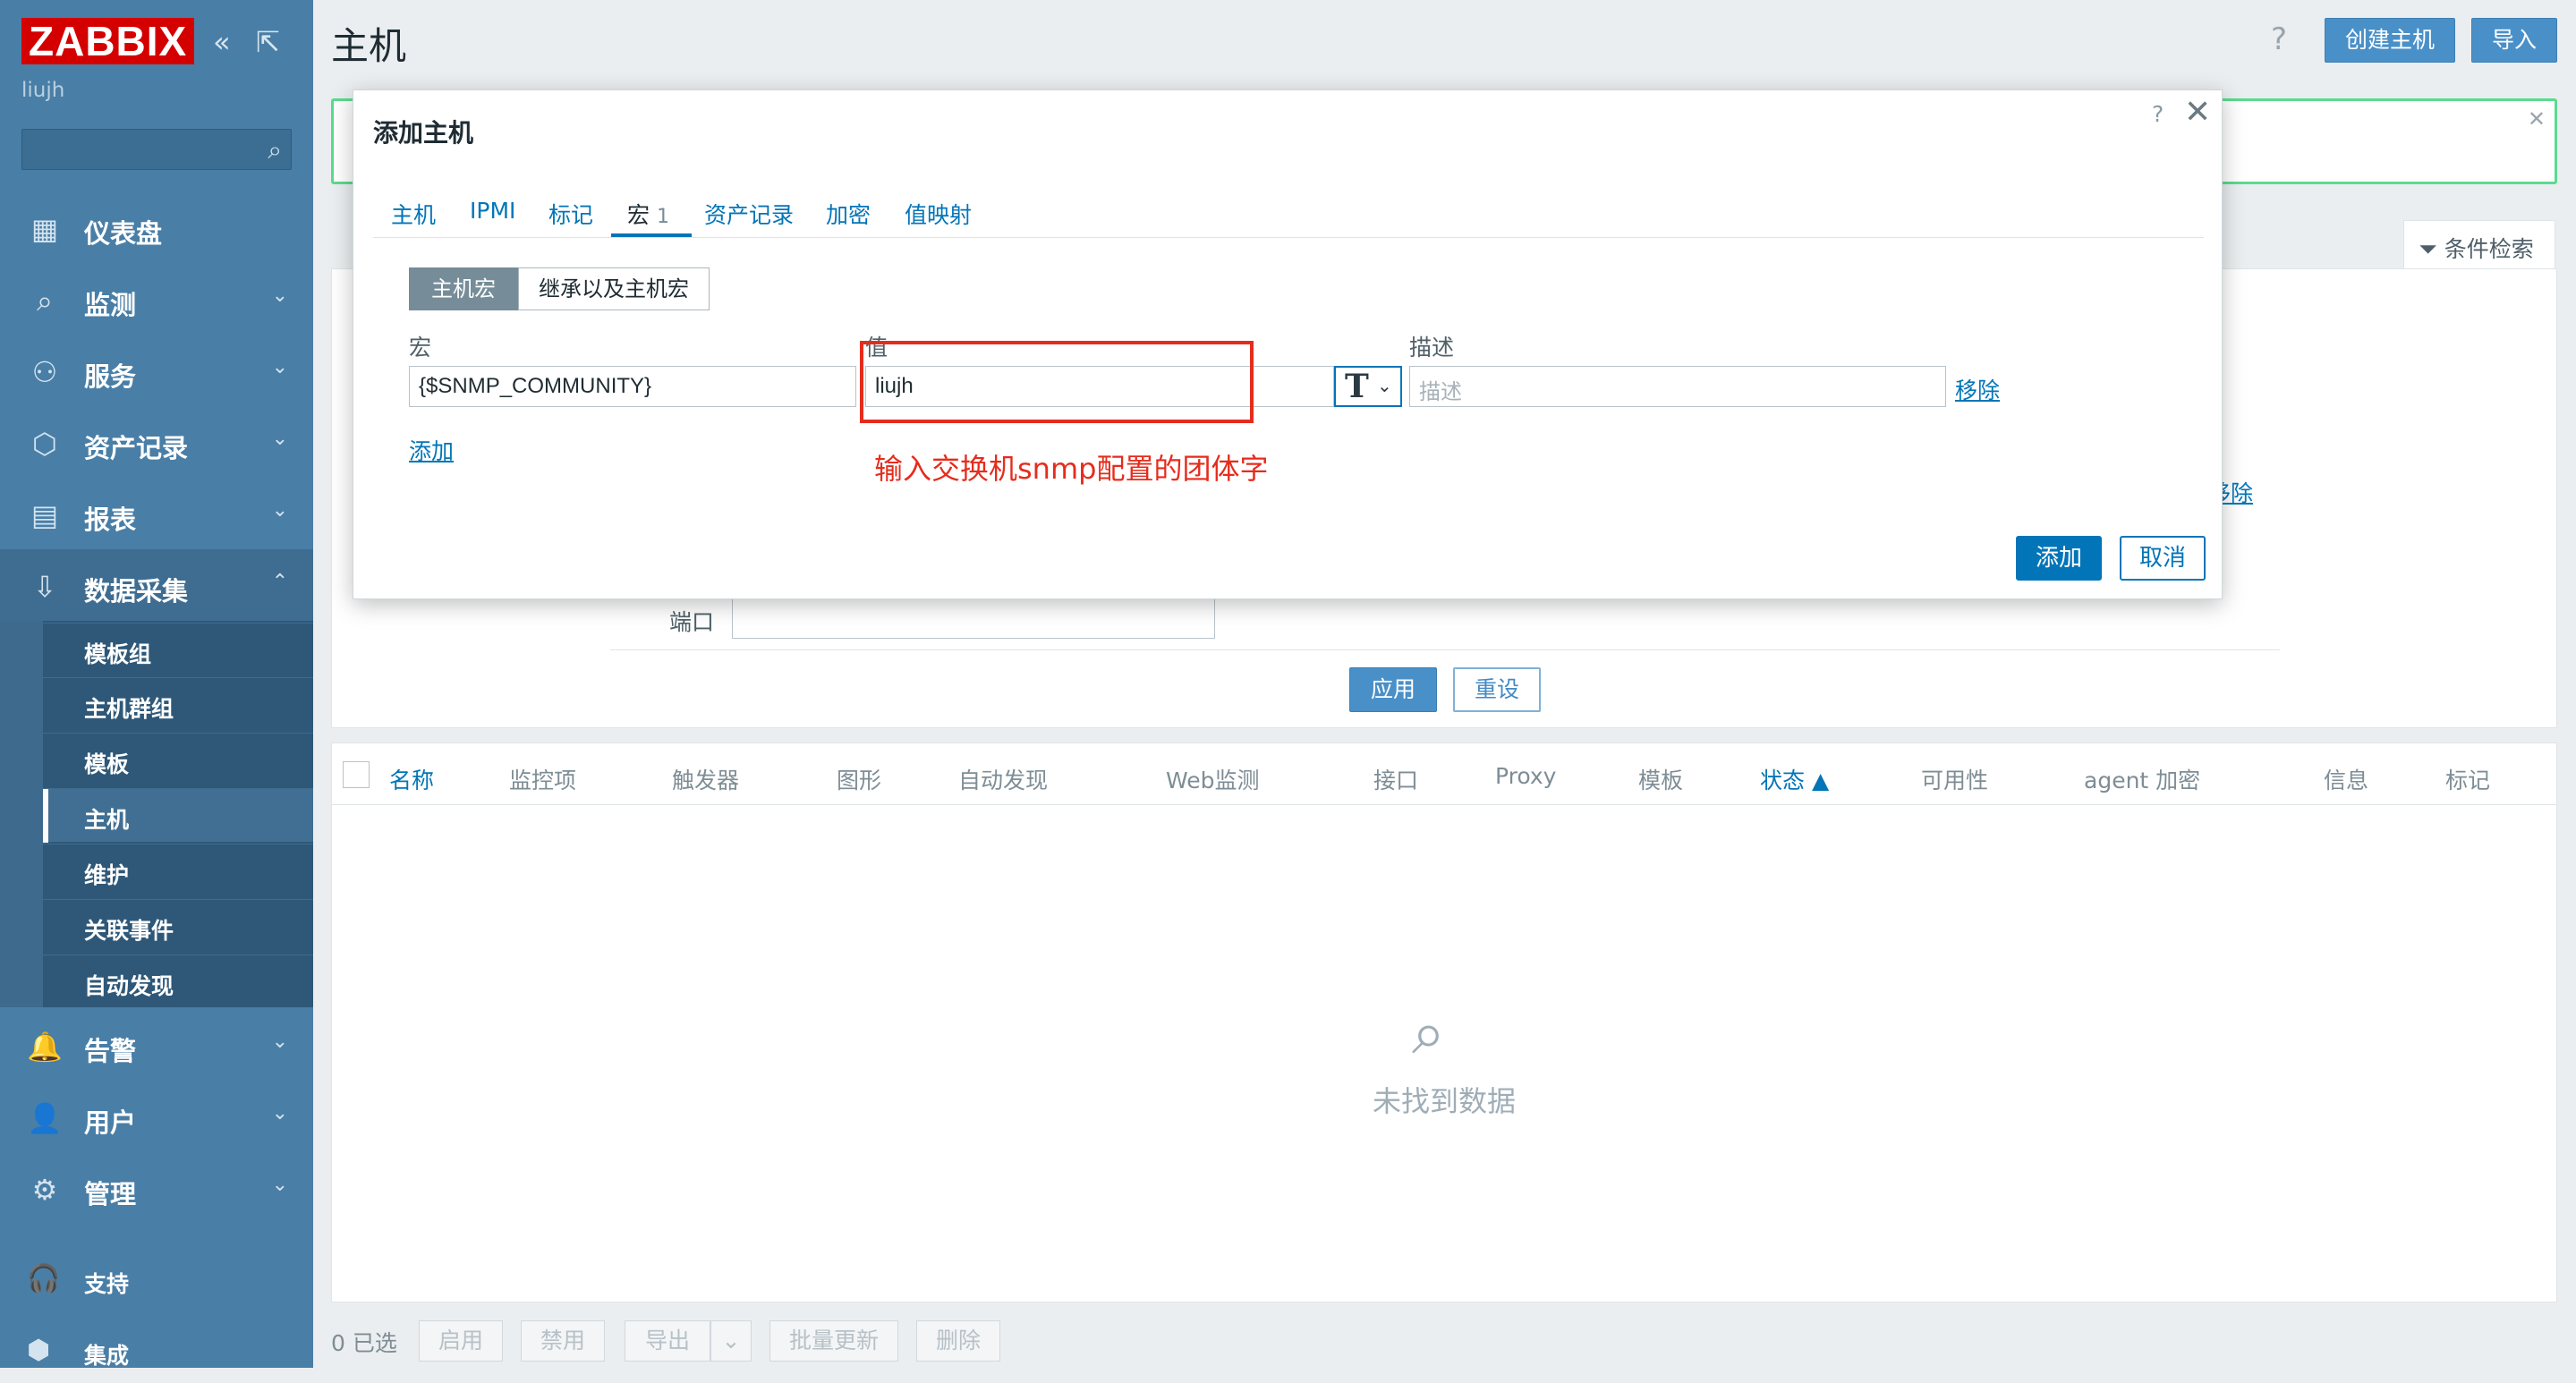 This screenshot has width=2576, height=1383. I want to click on delete-button: 删除, so click(958, 1341).